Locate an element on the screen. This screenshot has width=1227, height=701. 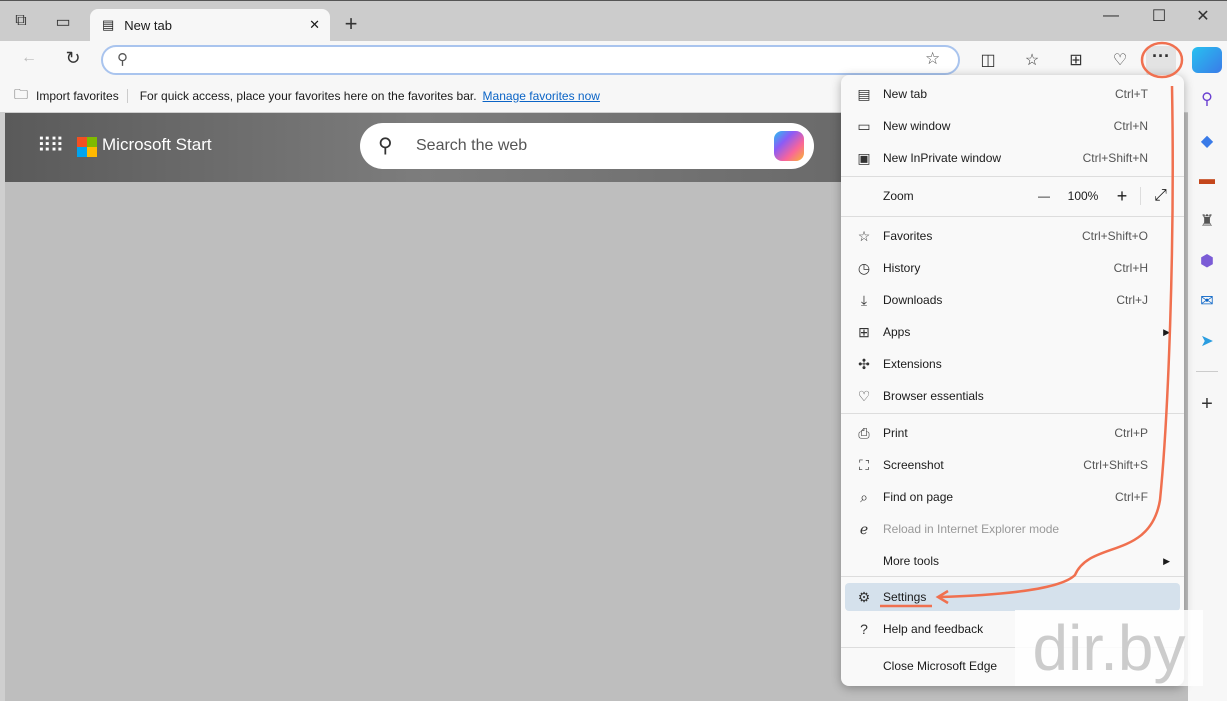
favorite-star-icon: ☆ is located at coordinates (932, 59).